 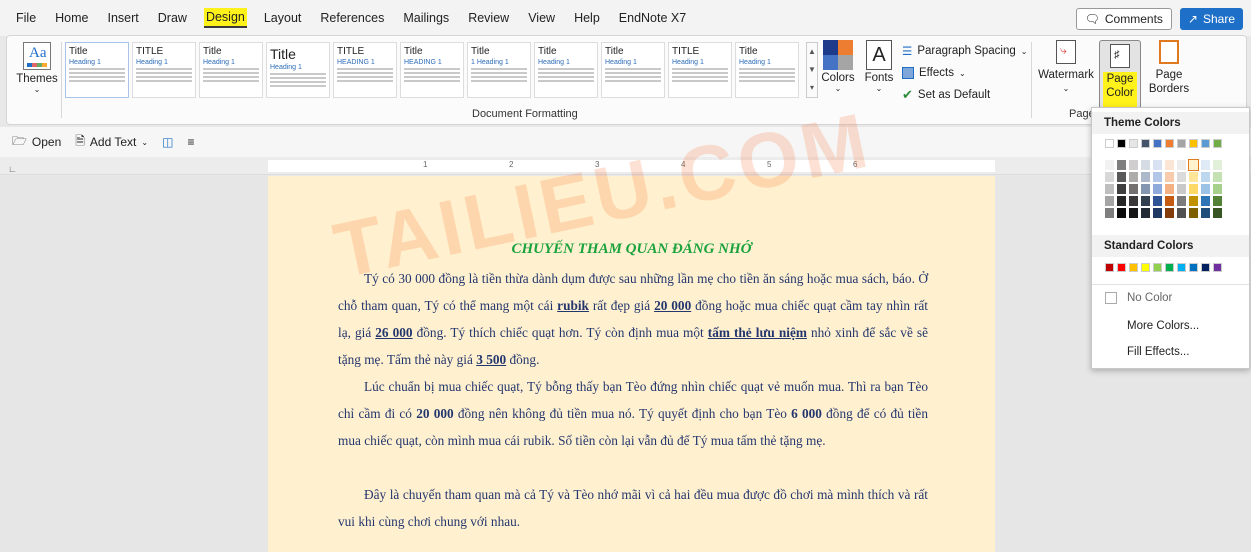 What do you see at coordinates (352, 18) in the screenshot?
I see `menu-references: References` at bounding box center [352, 18].